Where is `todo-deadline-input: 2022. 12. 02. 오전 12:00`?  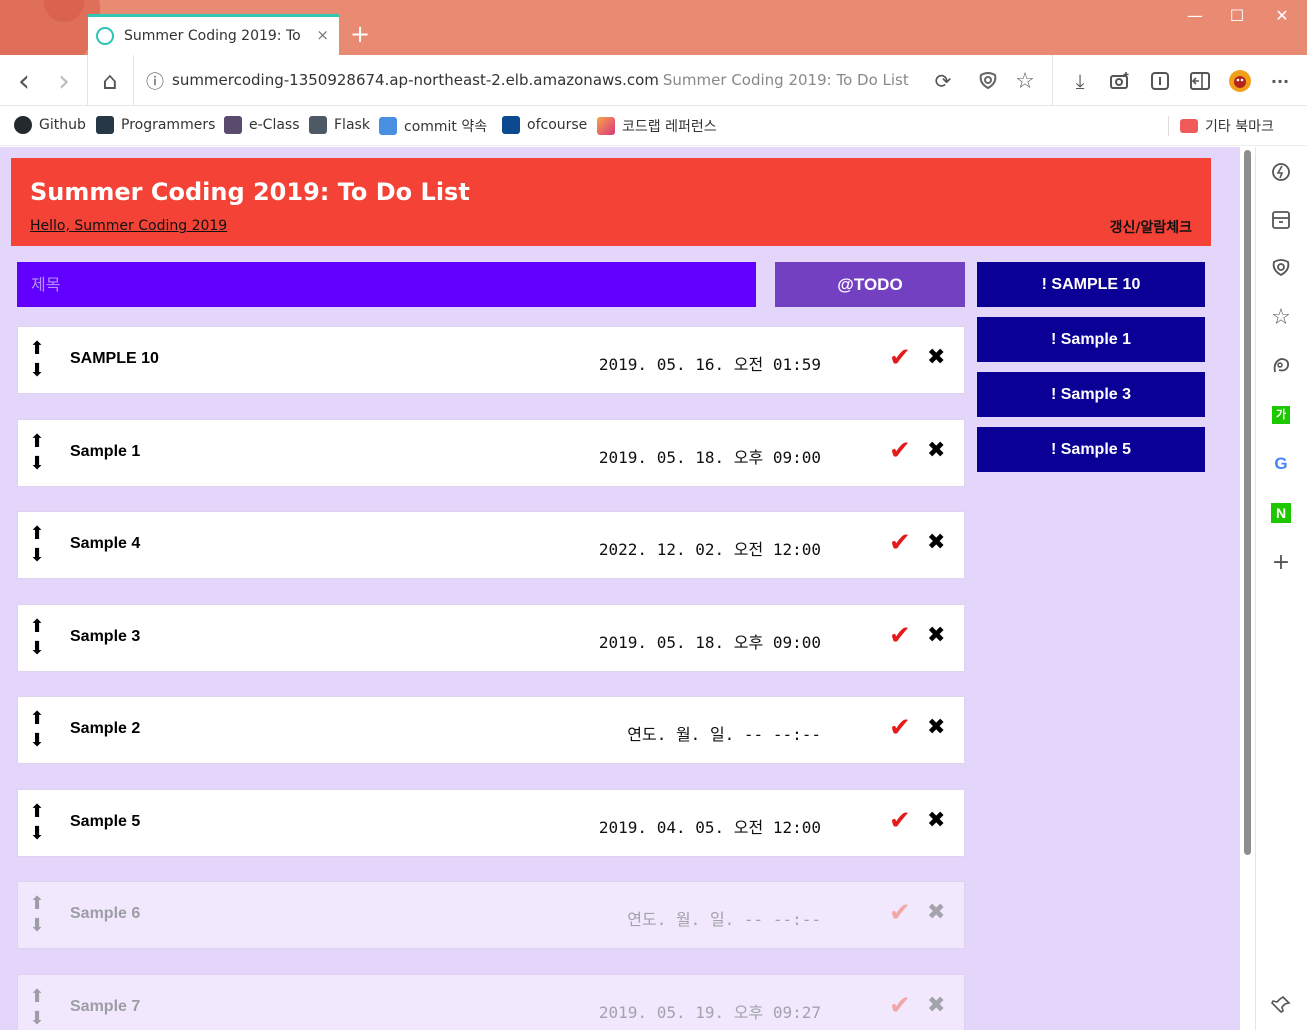 todo-deadline-input: 2022. 12. 02. 오전 12:00 is located at coordinates (710, 548).